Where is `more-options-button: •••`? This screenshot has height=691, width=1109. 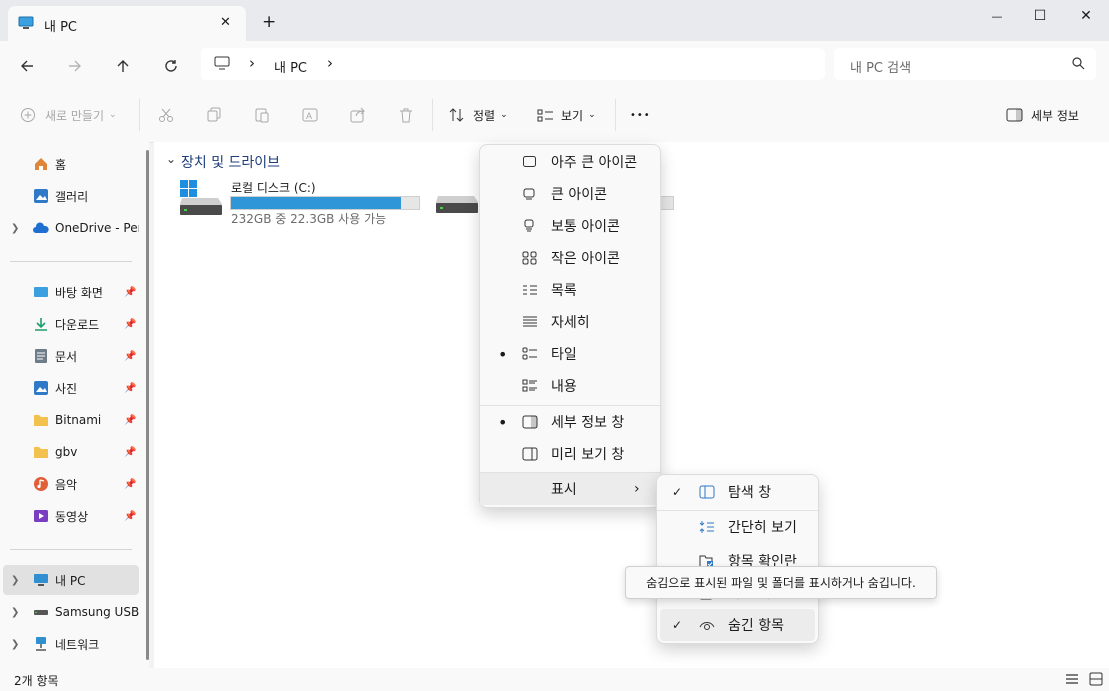 more-options-button: ••• is located at coordinates (640, 115).